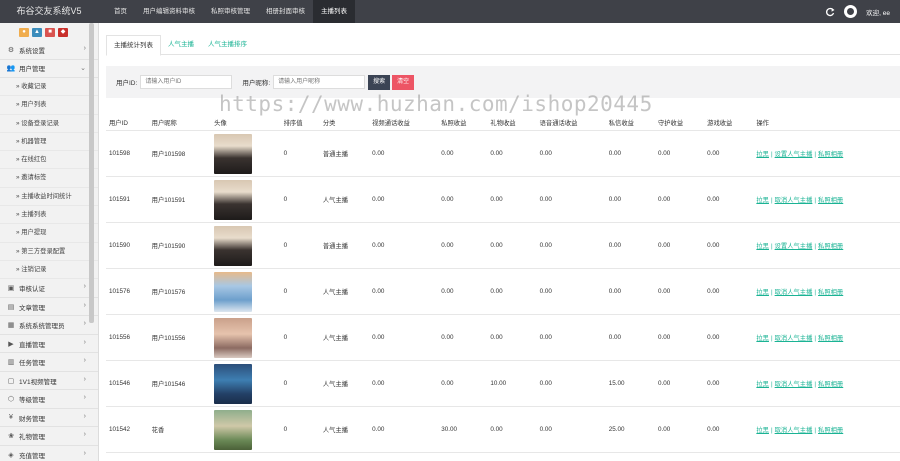 This screenshot has height=461, width=900. I want to click on column-header: 语音通话收益, so click(571, 122).